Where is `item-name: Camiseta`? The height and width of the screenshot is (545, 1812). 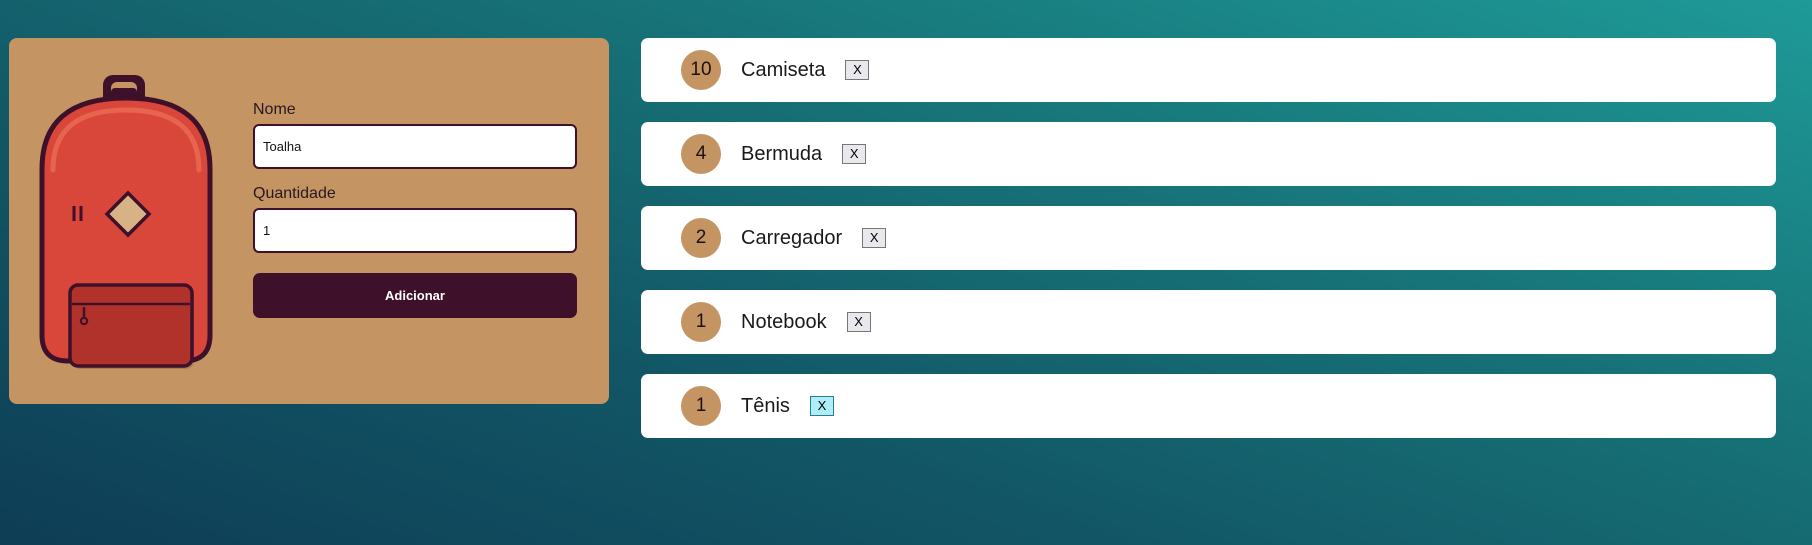 item-name: Camiseta is located at coordinates (783, 69).